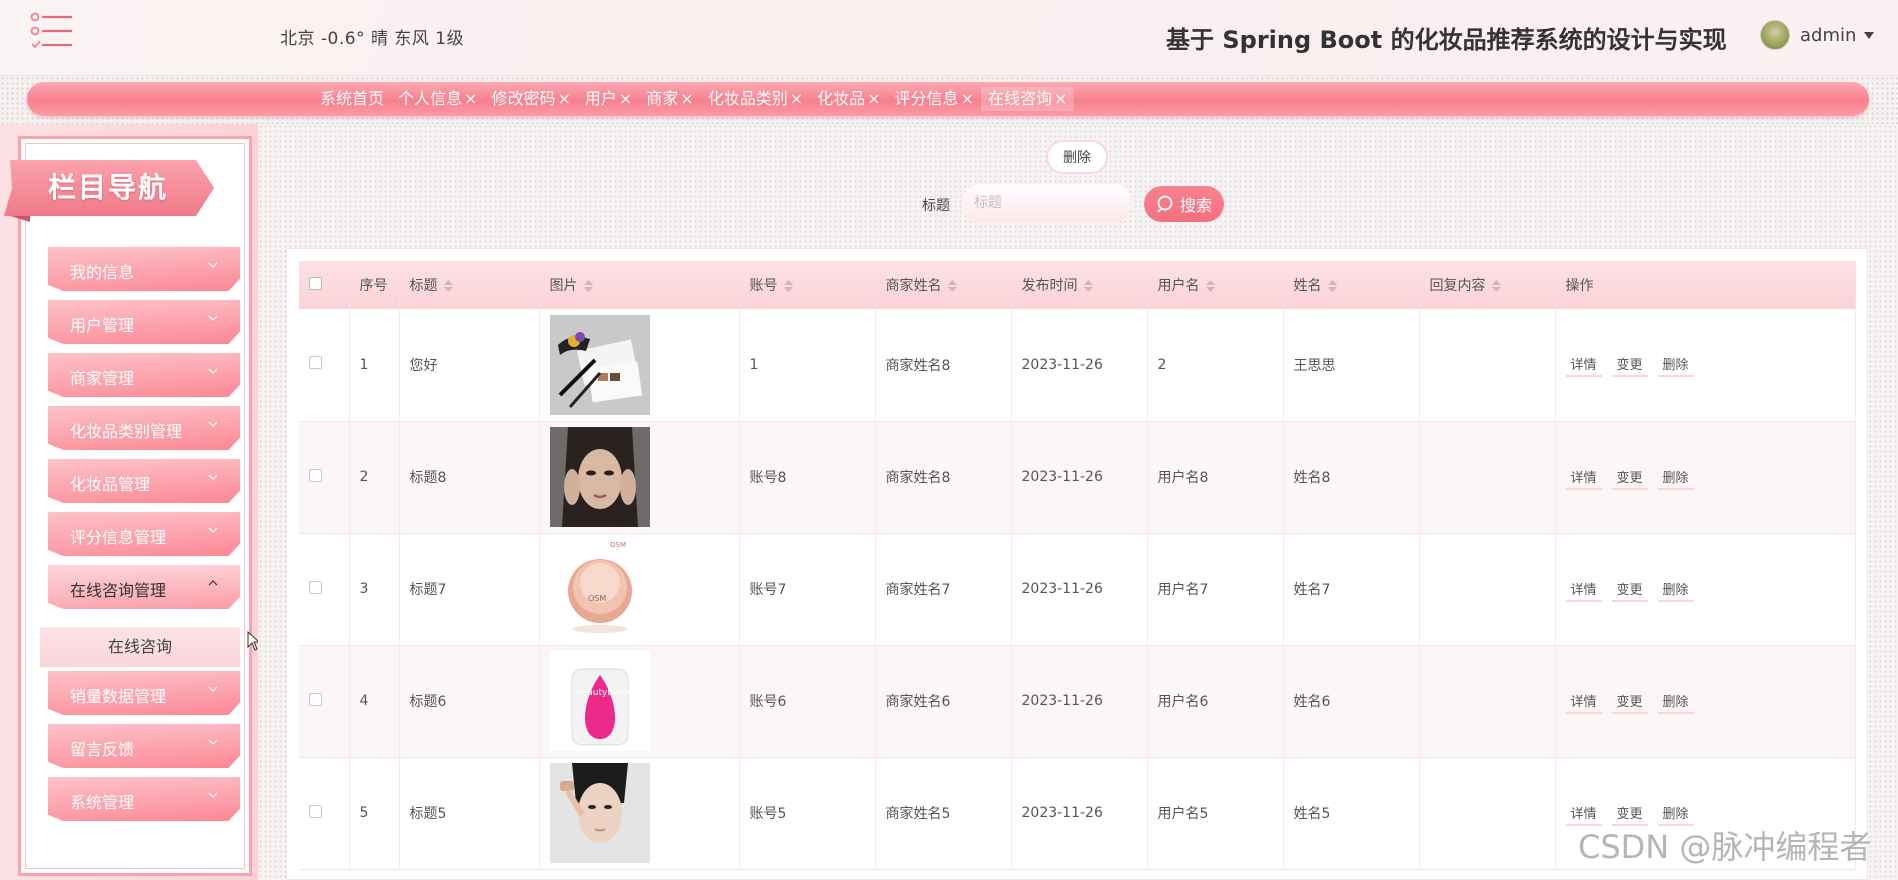  Describe the element at coordinates (1077, 157) in the screenshot. I see `batch-delete-button: 删除` at that location.